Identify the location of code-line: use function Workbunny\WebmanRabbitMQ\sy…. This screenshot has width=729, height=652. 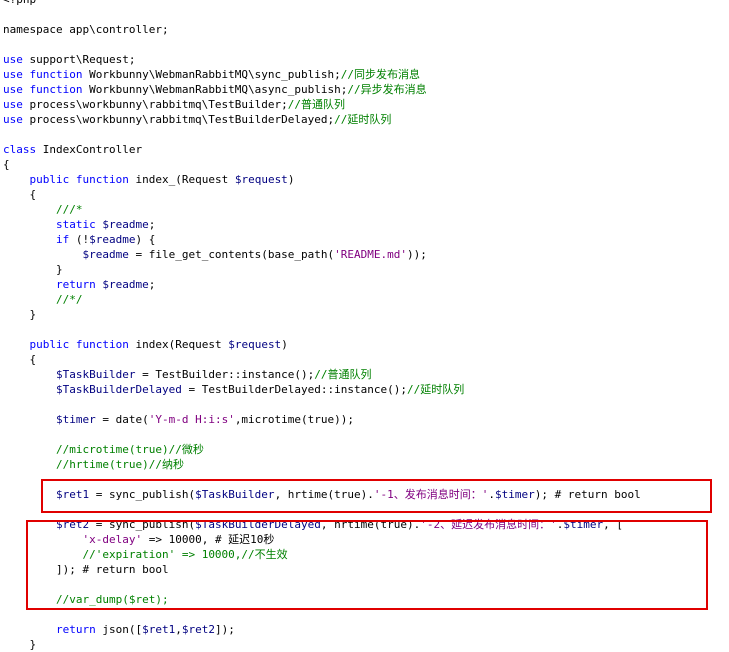
(211, 74).